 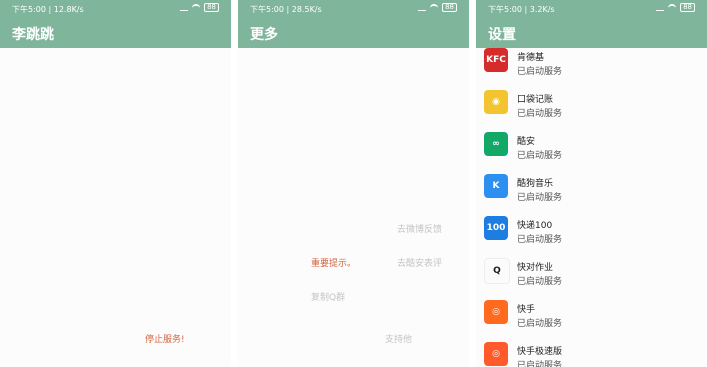 I want to click on app-list-item: K 酷狗音乐已启动服务, so click(x=591, y=191).